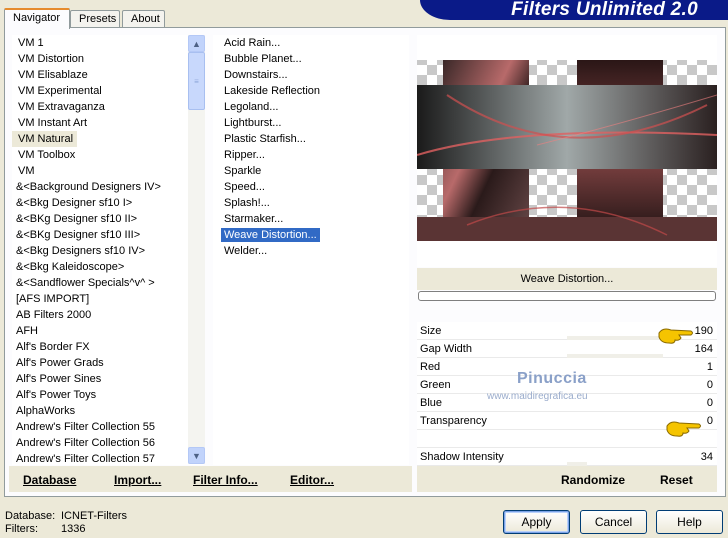 This screenshot has width=728, height=538. I want to click on category-item: &<BKg Designer sf10 II>, so click(108, 219).